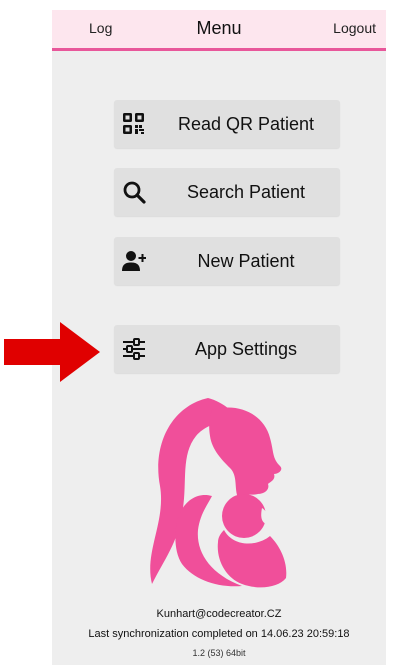  What do you see at coordinates (134, 261) in the screenshot?
I see `add-person-icon` at bounding box center [134, 261].